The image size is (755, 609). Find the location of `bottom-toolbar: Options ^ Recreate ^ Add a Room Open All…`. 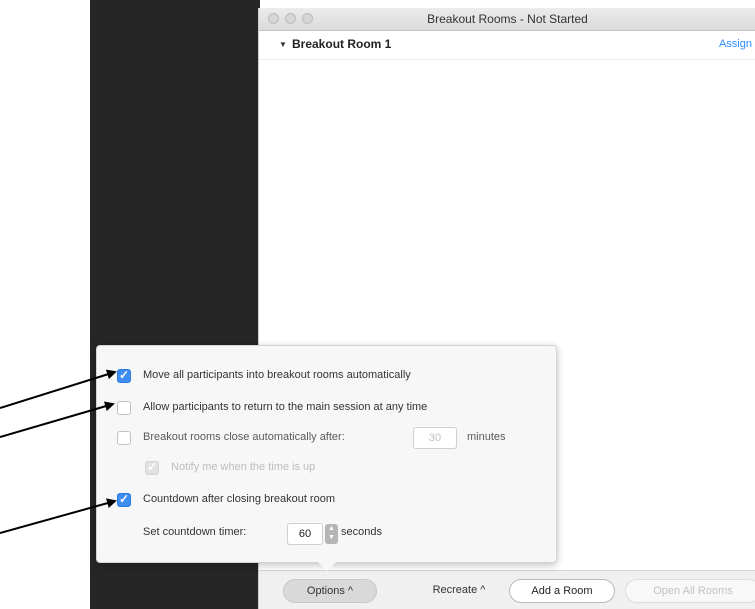

bottom-toolbar: Options ^ Recreate ^ Add a Room Open All… is located at coordinates (507, 589).